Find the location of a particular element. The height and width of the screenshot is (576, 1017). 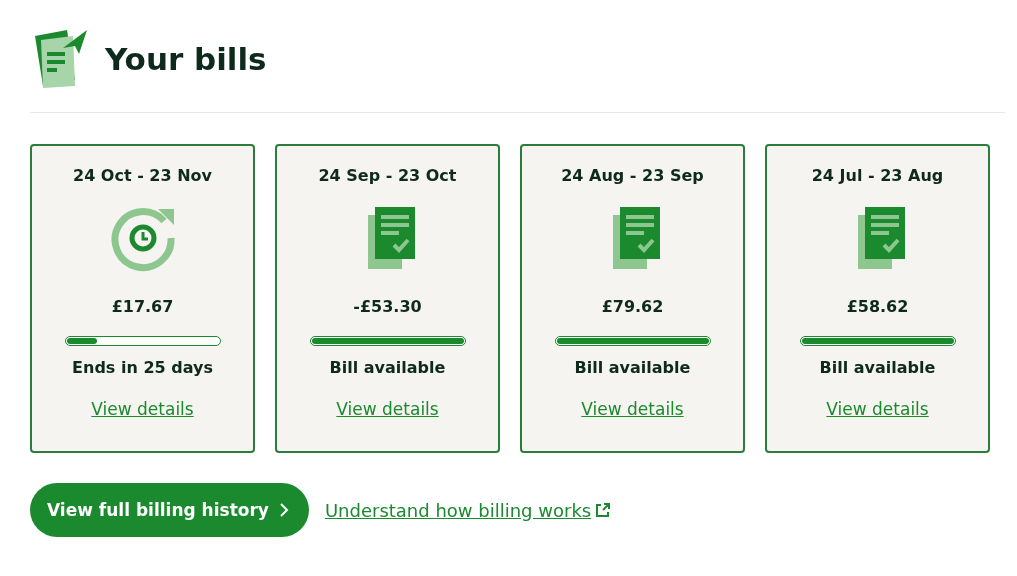

bill-amount: £58.62 is located at coordinates (877, 306).